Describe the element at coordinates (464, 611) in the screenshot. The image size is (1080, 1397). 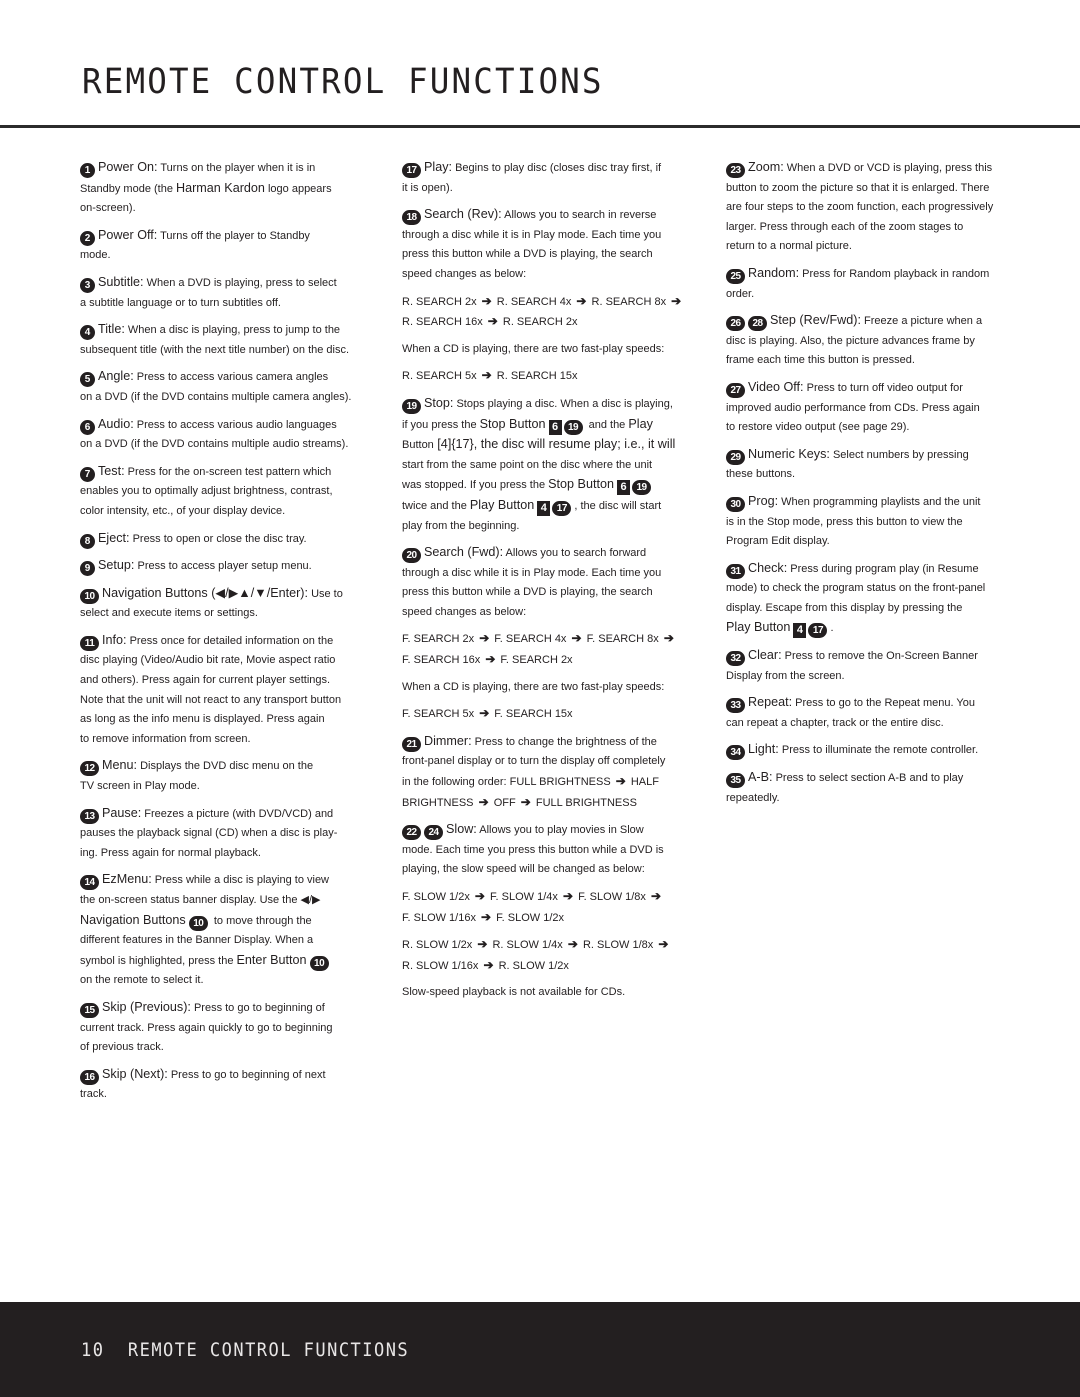
I see `text-line: speed changes as below:` at that location.